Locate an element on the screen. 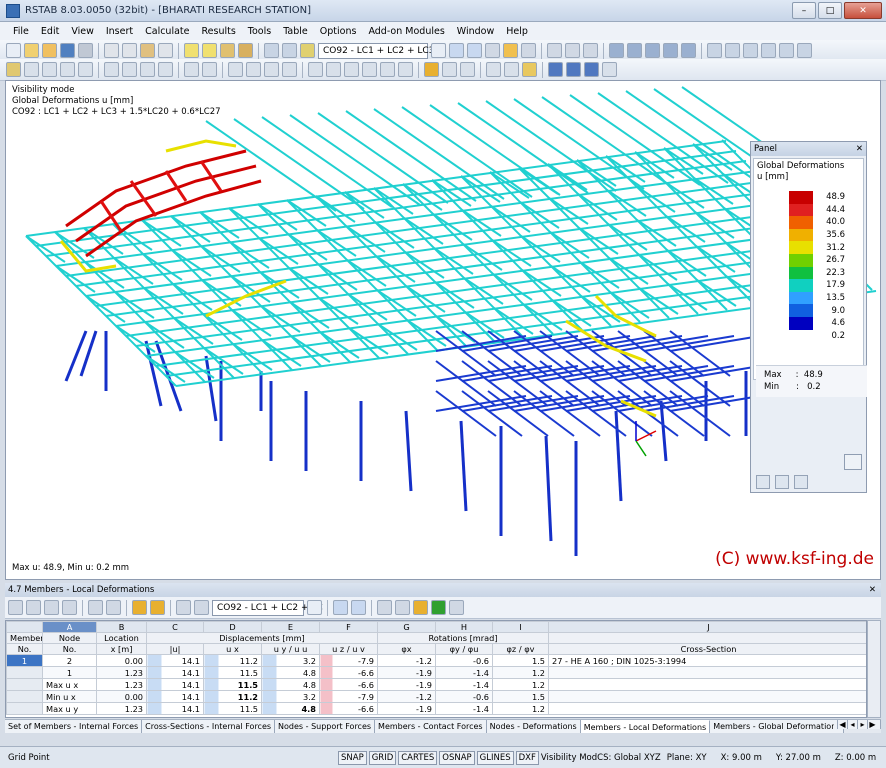 The image size is (886, 768). uy-cell: 4.8 is located at coordinates (290, 708).